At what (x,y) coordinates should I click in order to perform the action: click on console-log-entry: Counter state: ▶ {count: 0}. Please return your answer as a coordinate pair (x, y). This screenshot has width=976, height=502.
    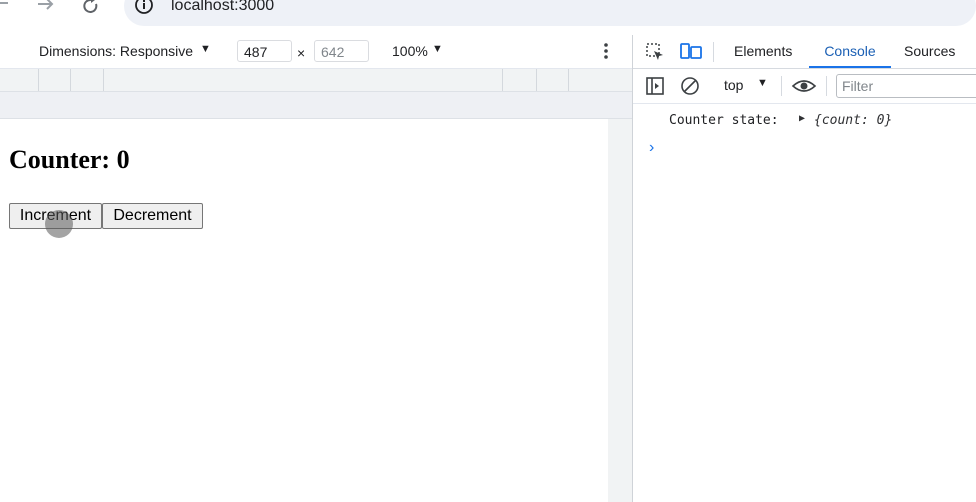
    Looking at the image, I should click on (804, 120).